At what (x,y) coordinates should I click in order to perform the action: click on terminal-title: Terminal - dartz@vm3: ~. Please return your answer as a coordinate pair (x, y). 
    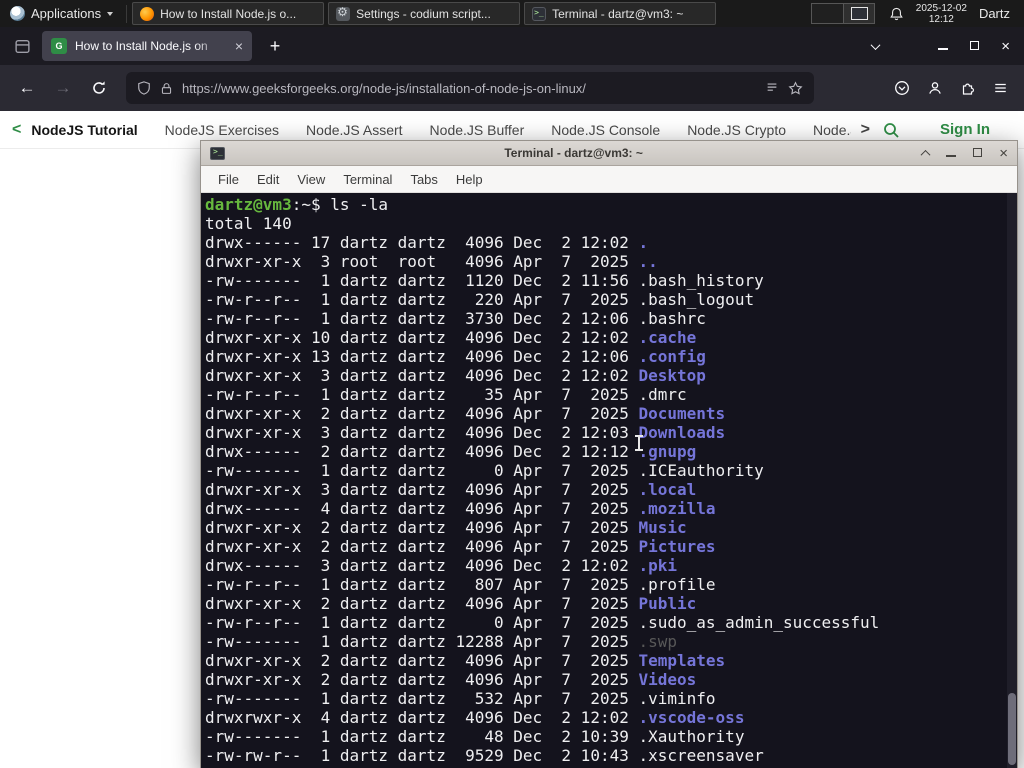
    Looking at the image, I should click on (573, 153).